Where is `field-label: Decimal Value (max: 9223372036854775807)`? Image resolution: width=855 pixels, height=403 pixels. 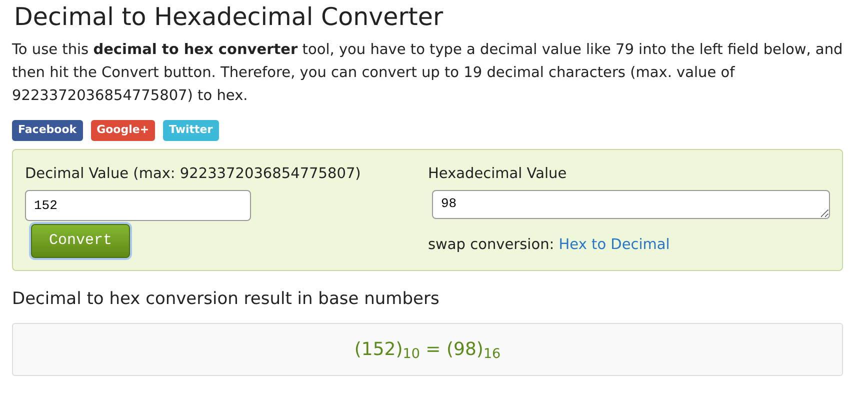
field-label: Decimal Value (max: 9223372036854775807) is located at coordinates (193, 174).